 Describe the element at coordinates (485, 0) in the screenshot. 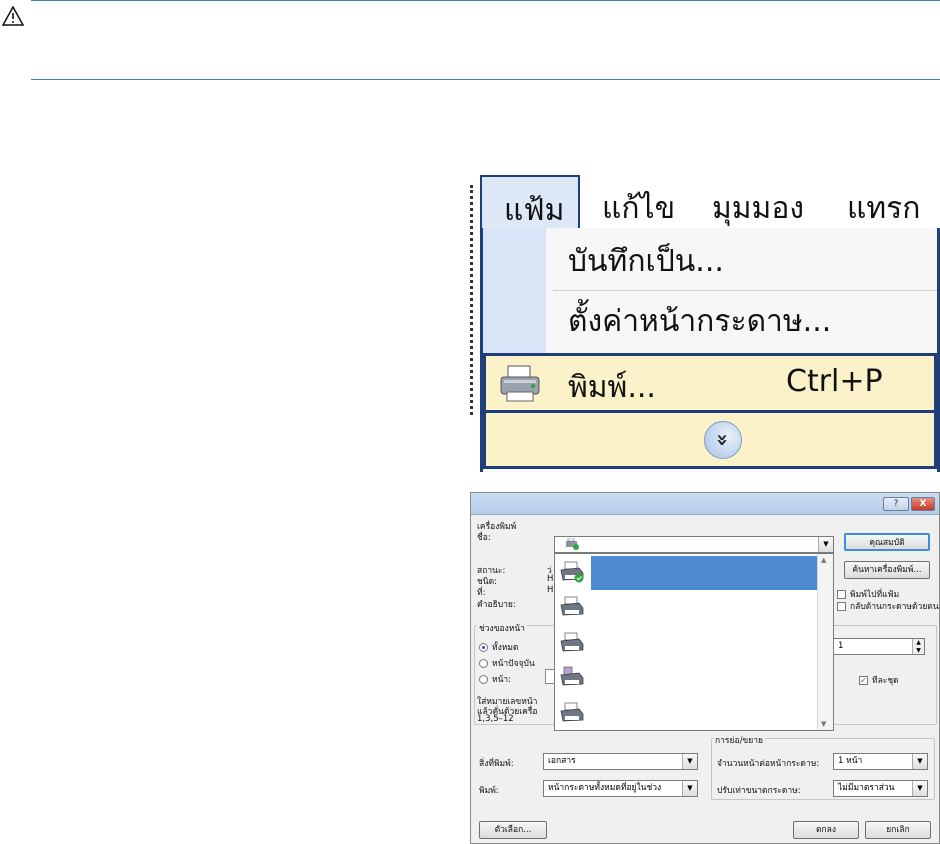

I see `note-top-rule` at that location.